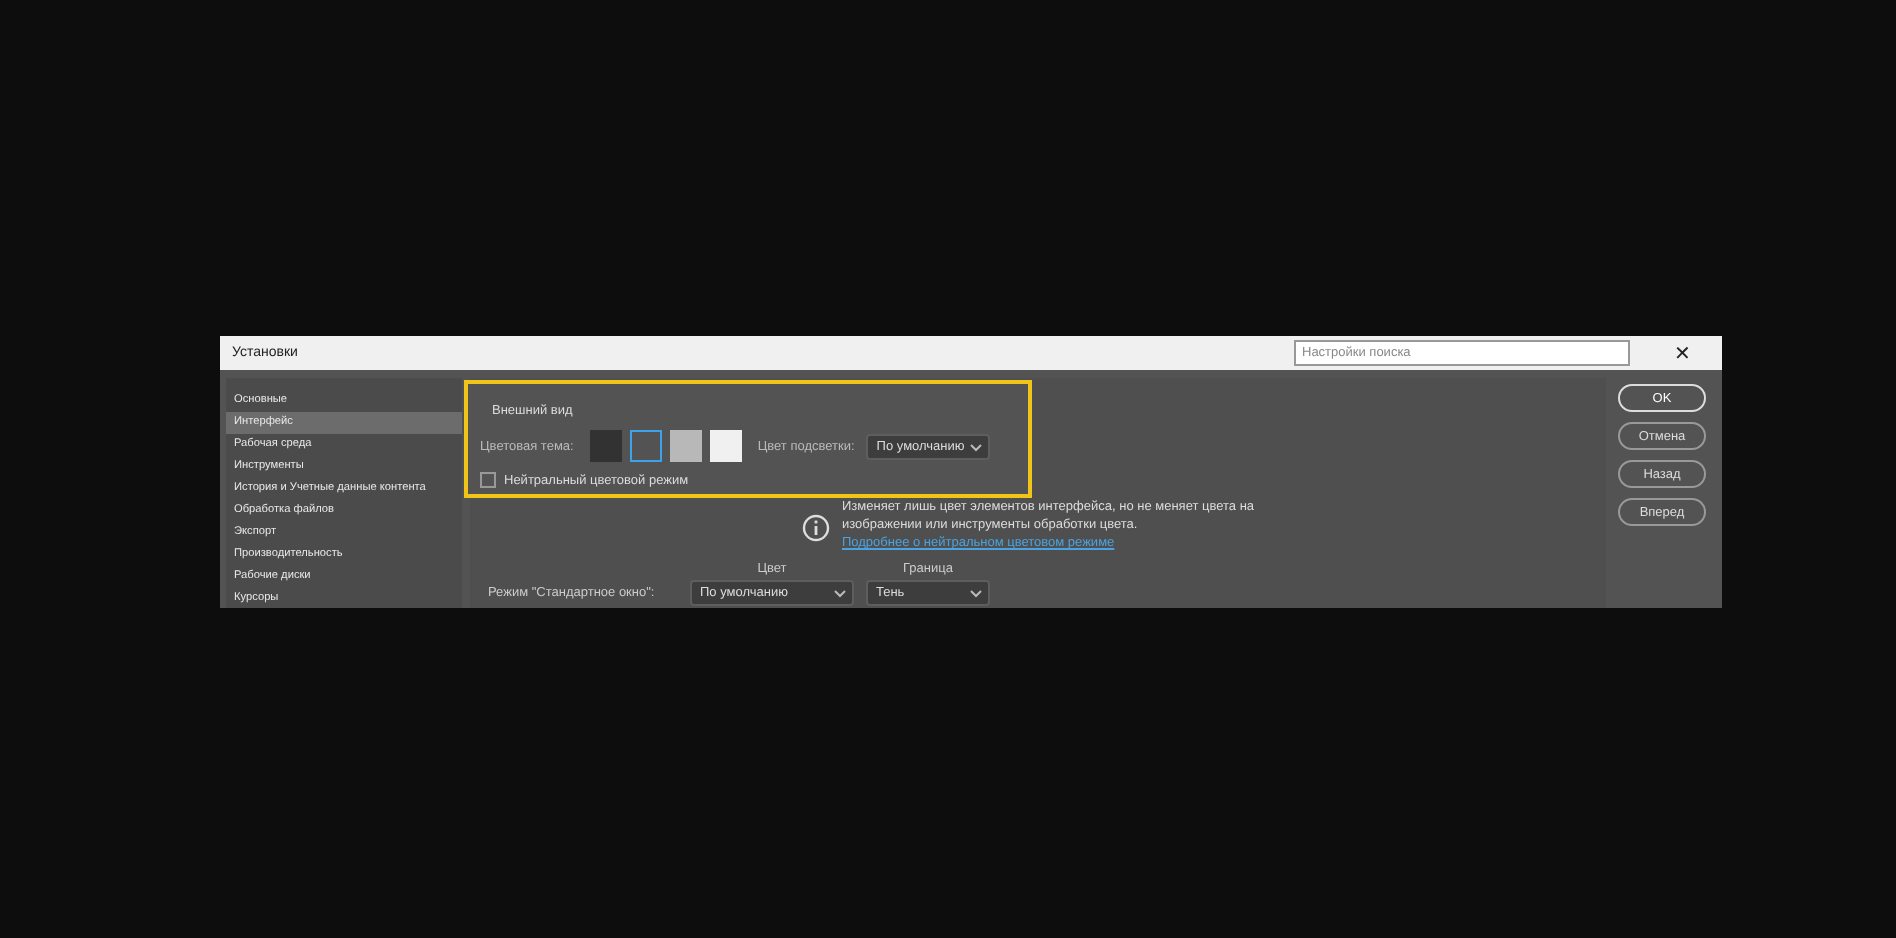 This screenshot has width=1896, height=938. I want to click on close-button: ✕, so click(1682, 353).